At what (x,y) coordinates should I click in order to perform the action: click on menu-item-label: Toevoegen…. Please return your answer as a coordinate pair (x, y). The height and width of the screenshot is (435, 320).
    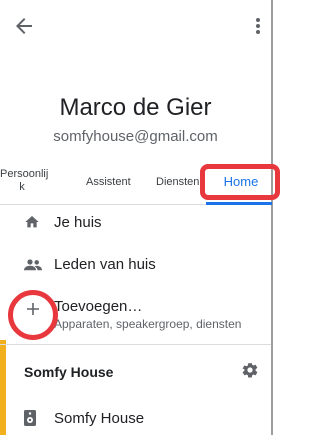
    Looking at the image, I should click on (98, 306).